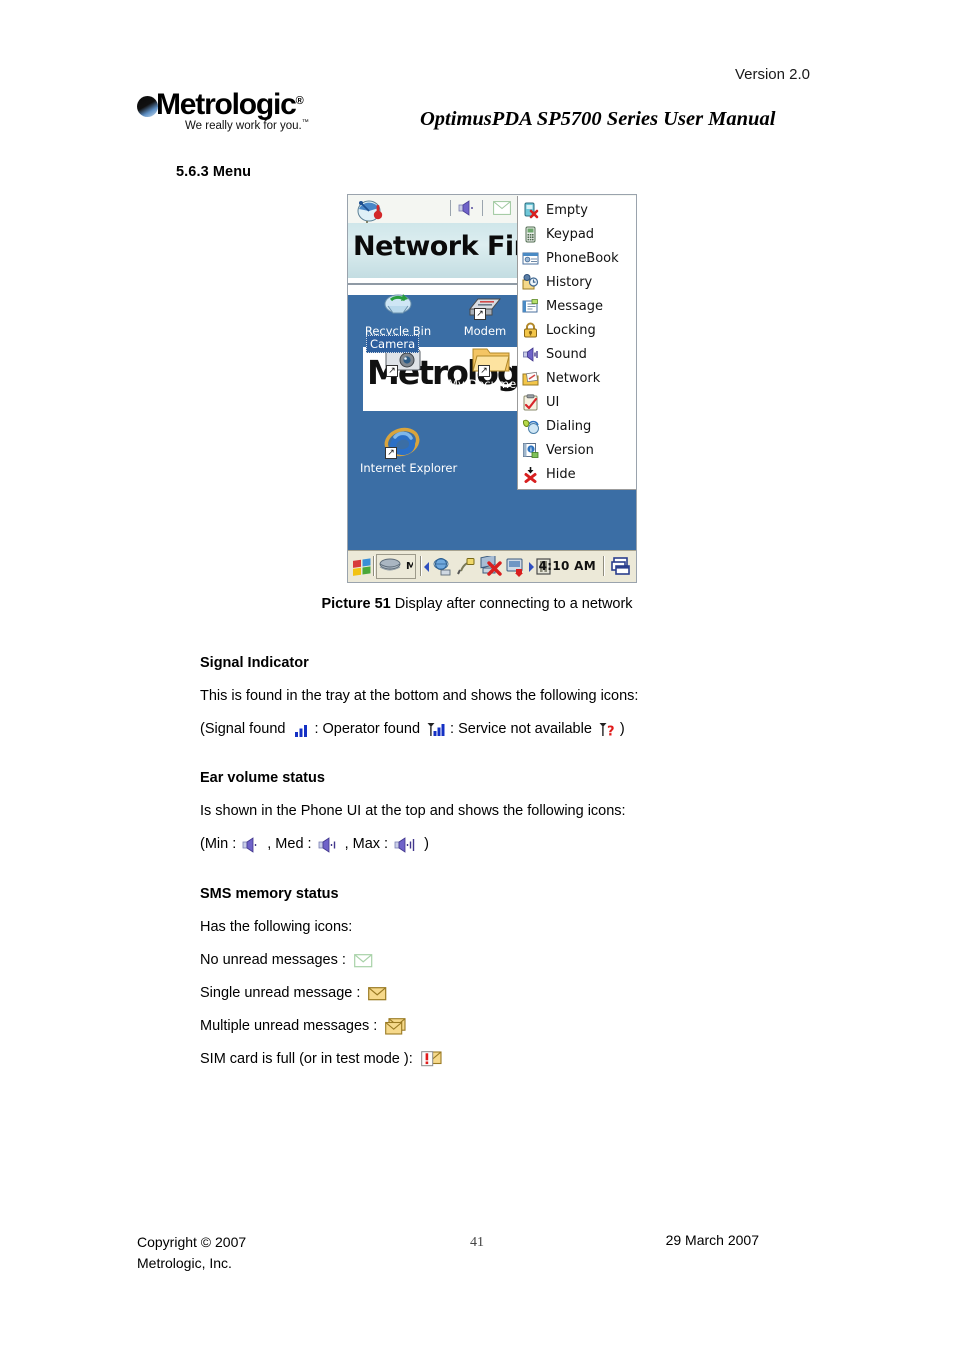 The height and width of the screenshot is (1351, 954). Describe the element at coordinates (485, 331) in the screenshot. I see `desktop-icon-label: Modem` at that location.